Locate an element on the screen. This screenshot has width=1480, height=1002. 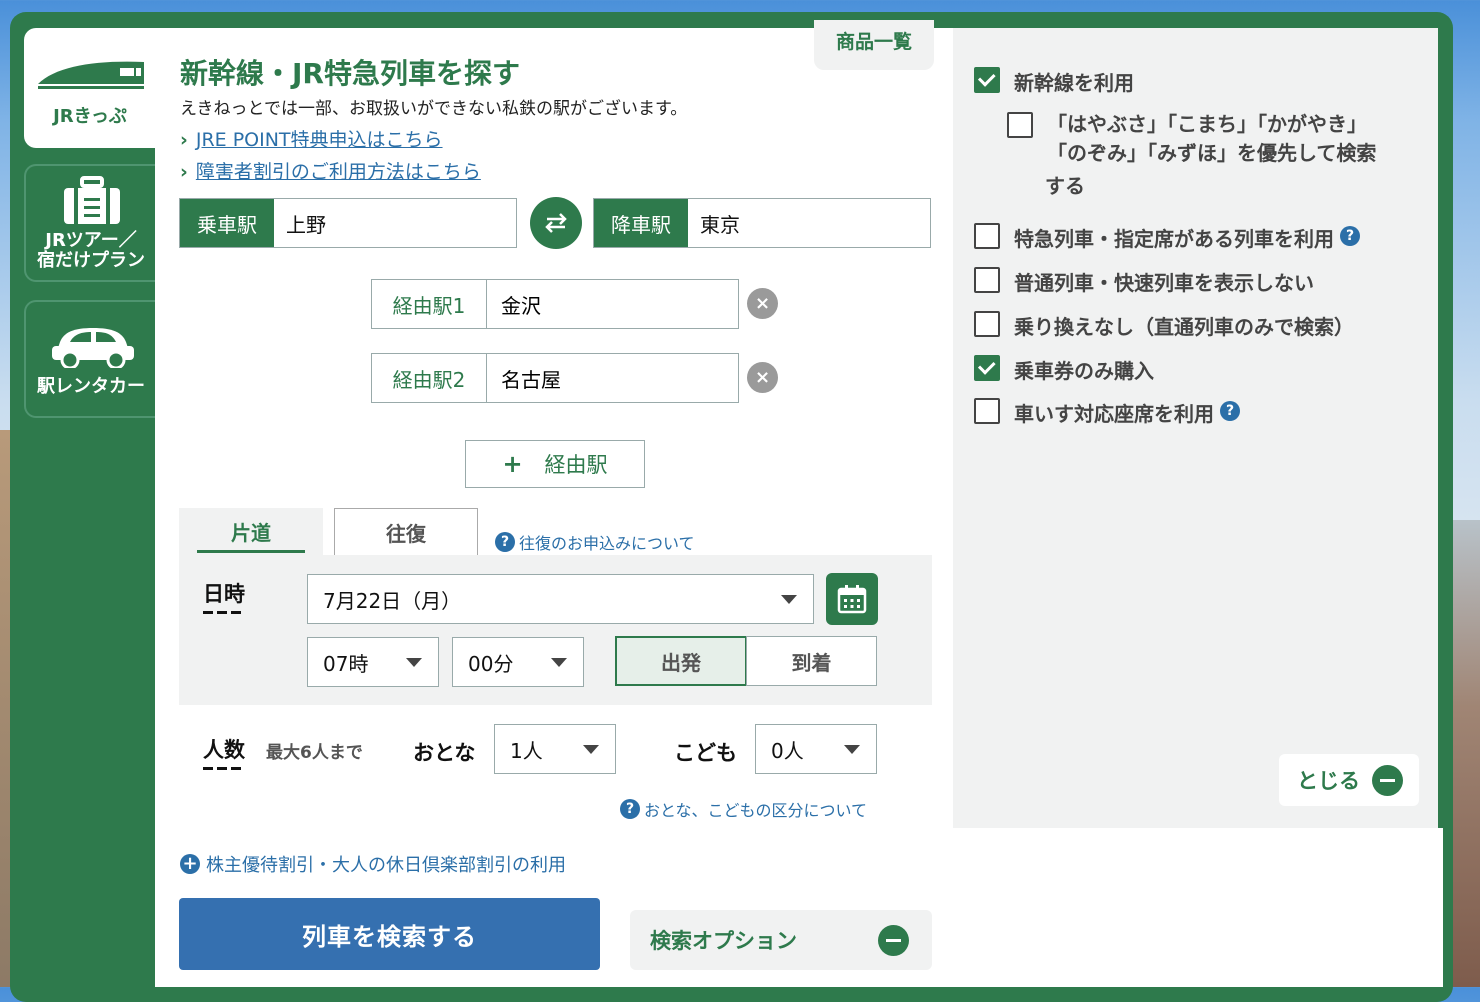
options-panel-footer is located at coordinates (1198, 907).